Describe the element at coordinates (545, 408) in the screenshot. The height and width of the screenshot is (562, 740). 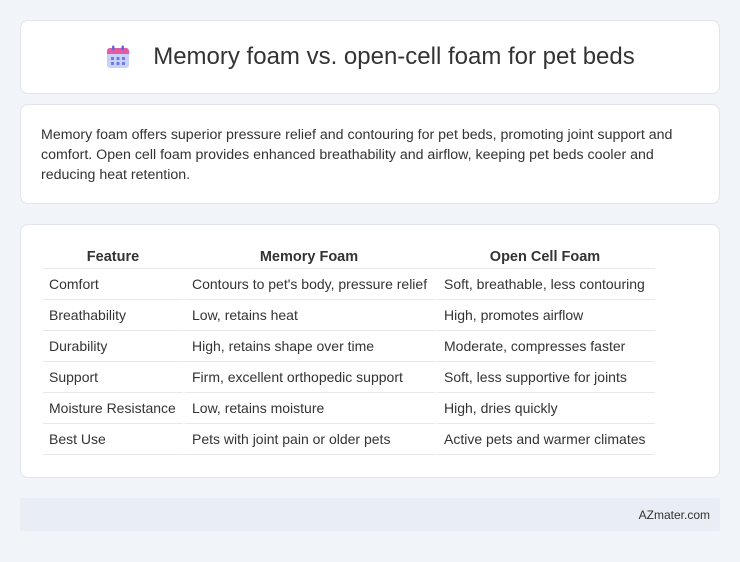
I see `cell-open-cell-foam: High, dries quickly` at that location.